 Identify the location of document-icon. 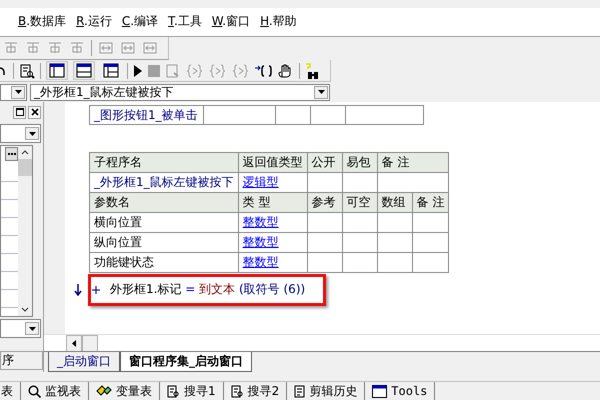
(300, 391).